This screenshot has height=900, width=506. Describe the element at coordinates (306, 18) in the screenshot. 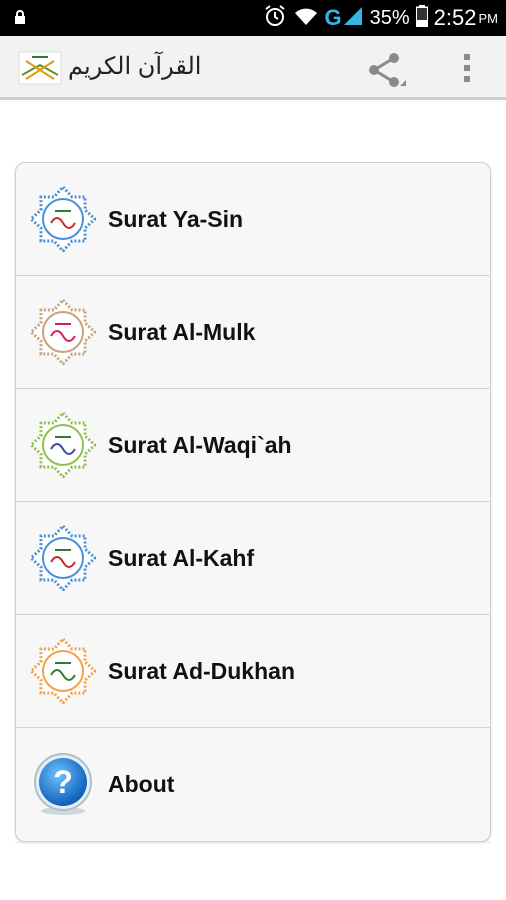

I see `wifi-icon` at that location.